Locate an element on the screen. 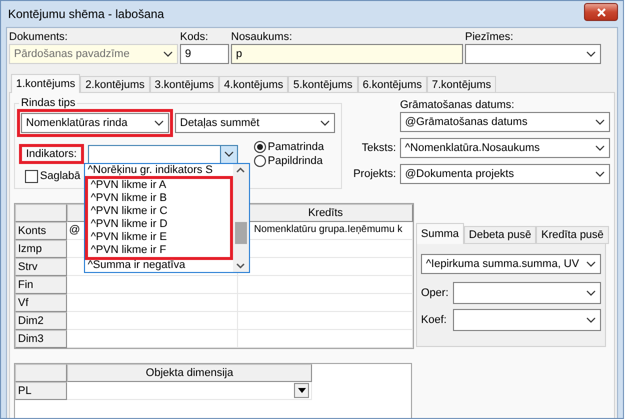  dropdown-field: Detaļas summēt is located at coordinates (255, 123).